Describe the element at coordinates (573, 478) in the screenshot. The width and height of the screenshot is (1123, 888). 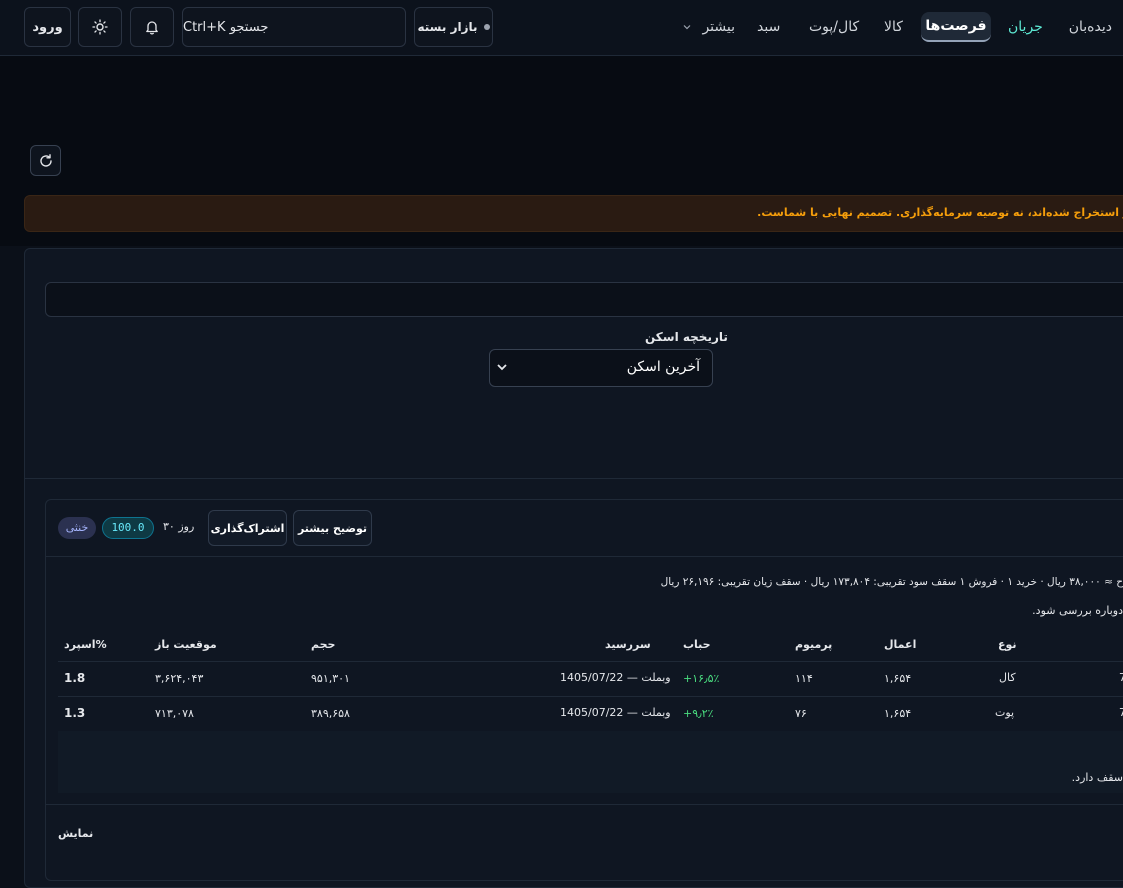
I see `panel-divider` at that location.